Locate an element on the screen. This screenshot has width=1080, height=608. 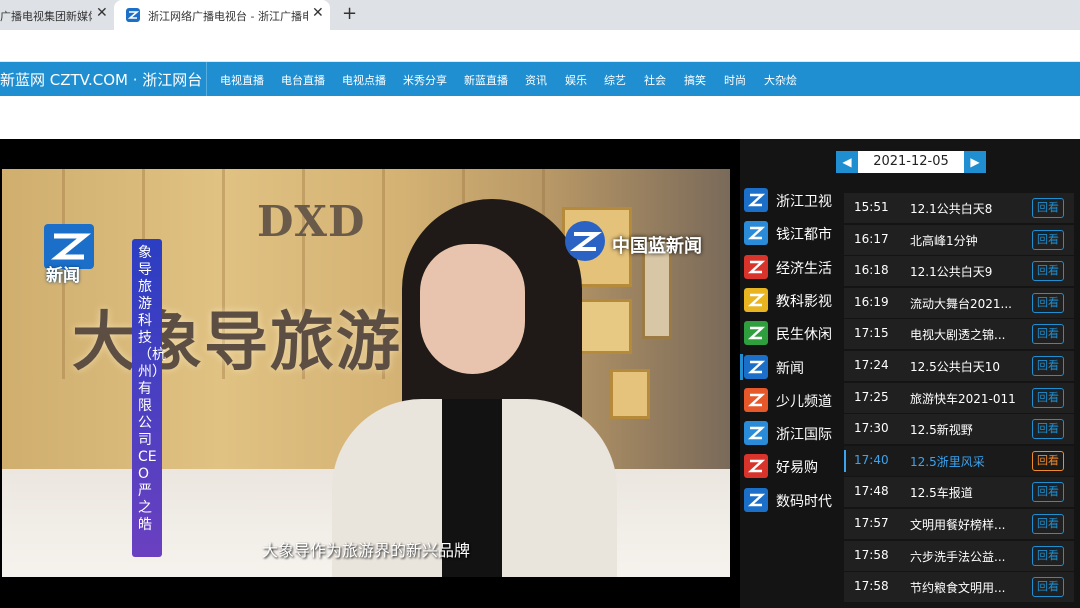
tab-title: 广播电视集团新媒体 is located at coordinates (46, 16).